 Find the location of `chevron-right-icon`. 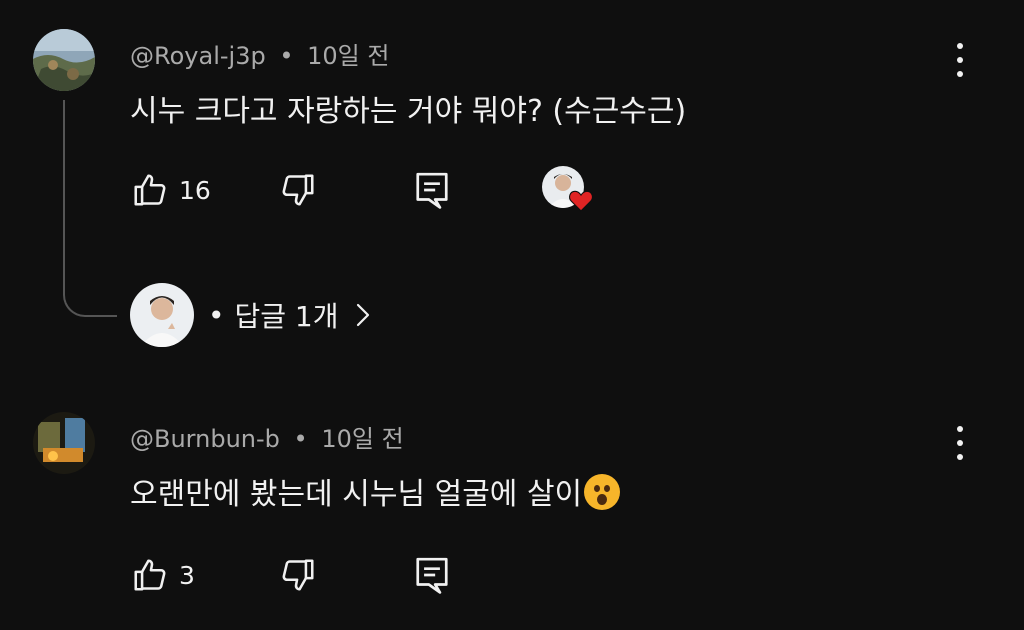

chevron-right-icon is located at coordinates (363, 315).